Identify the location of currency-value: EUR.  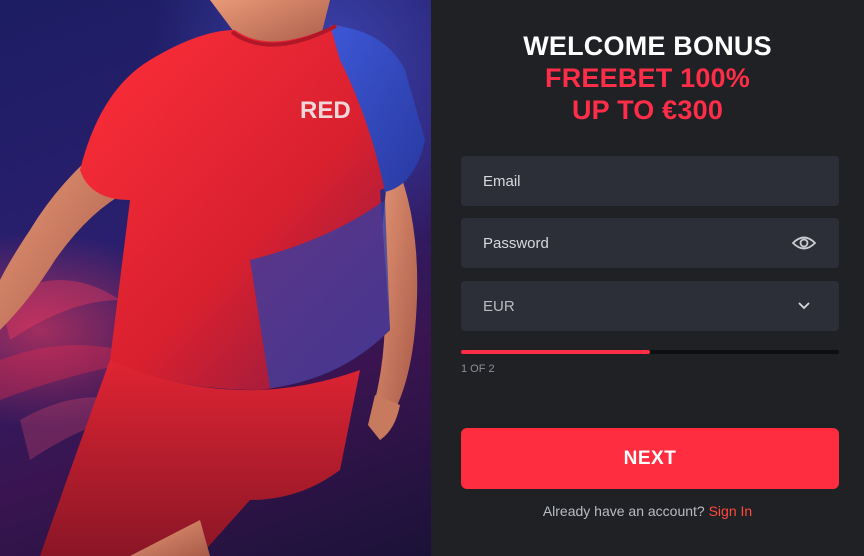
(499, 306).